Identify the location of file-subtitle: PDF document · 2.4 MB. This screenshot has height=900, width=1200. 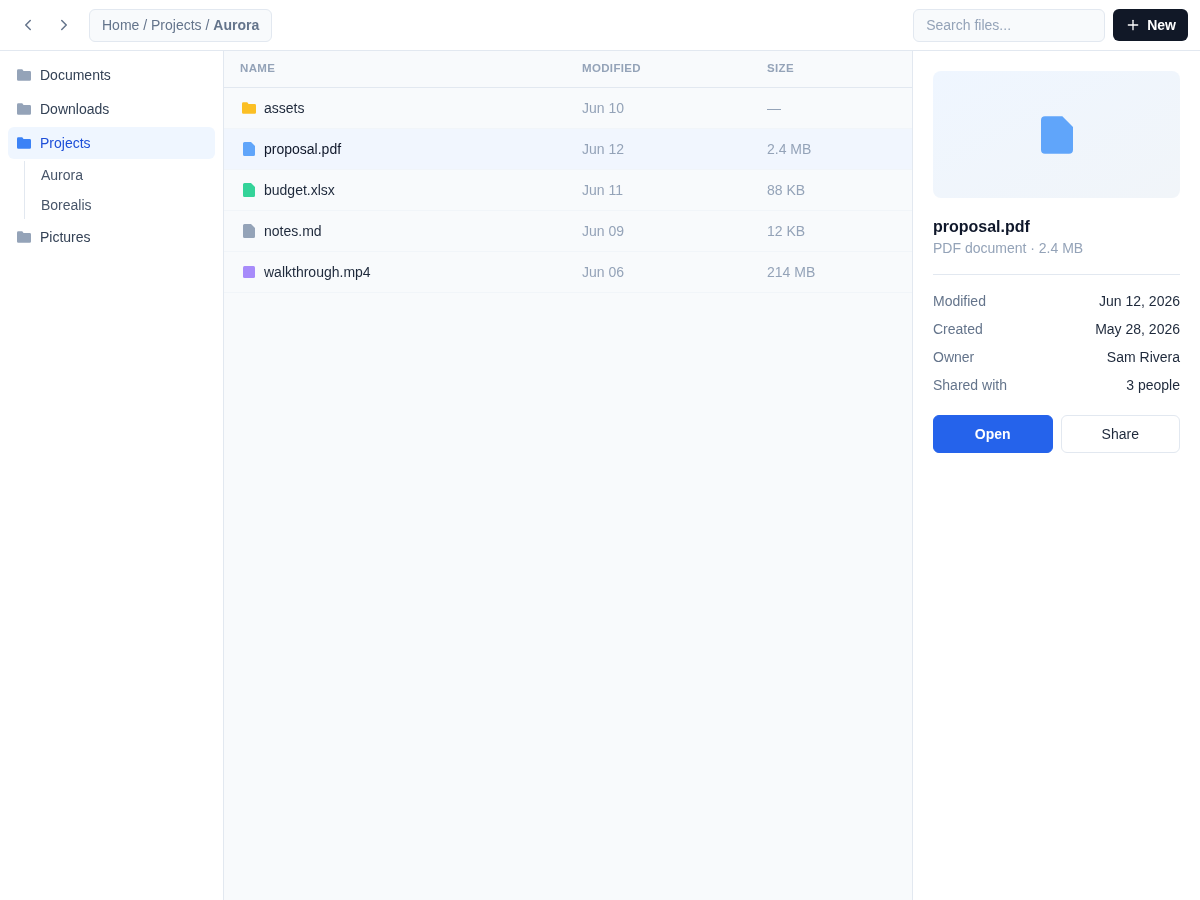
(1008, 248).